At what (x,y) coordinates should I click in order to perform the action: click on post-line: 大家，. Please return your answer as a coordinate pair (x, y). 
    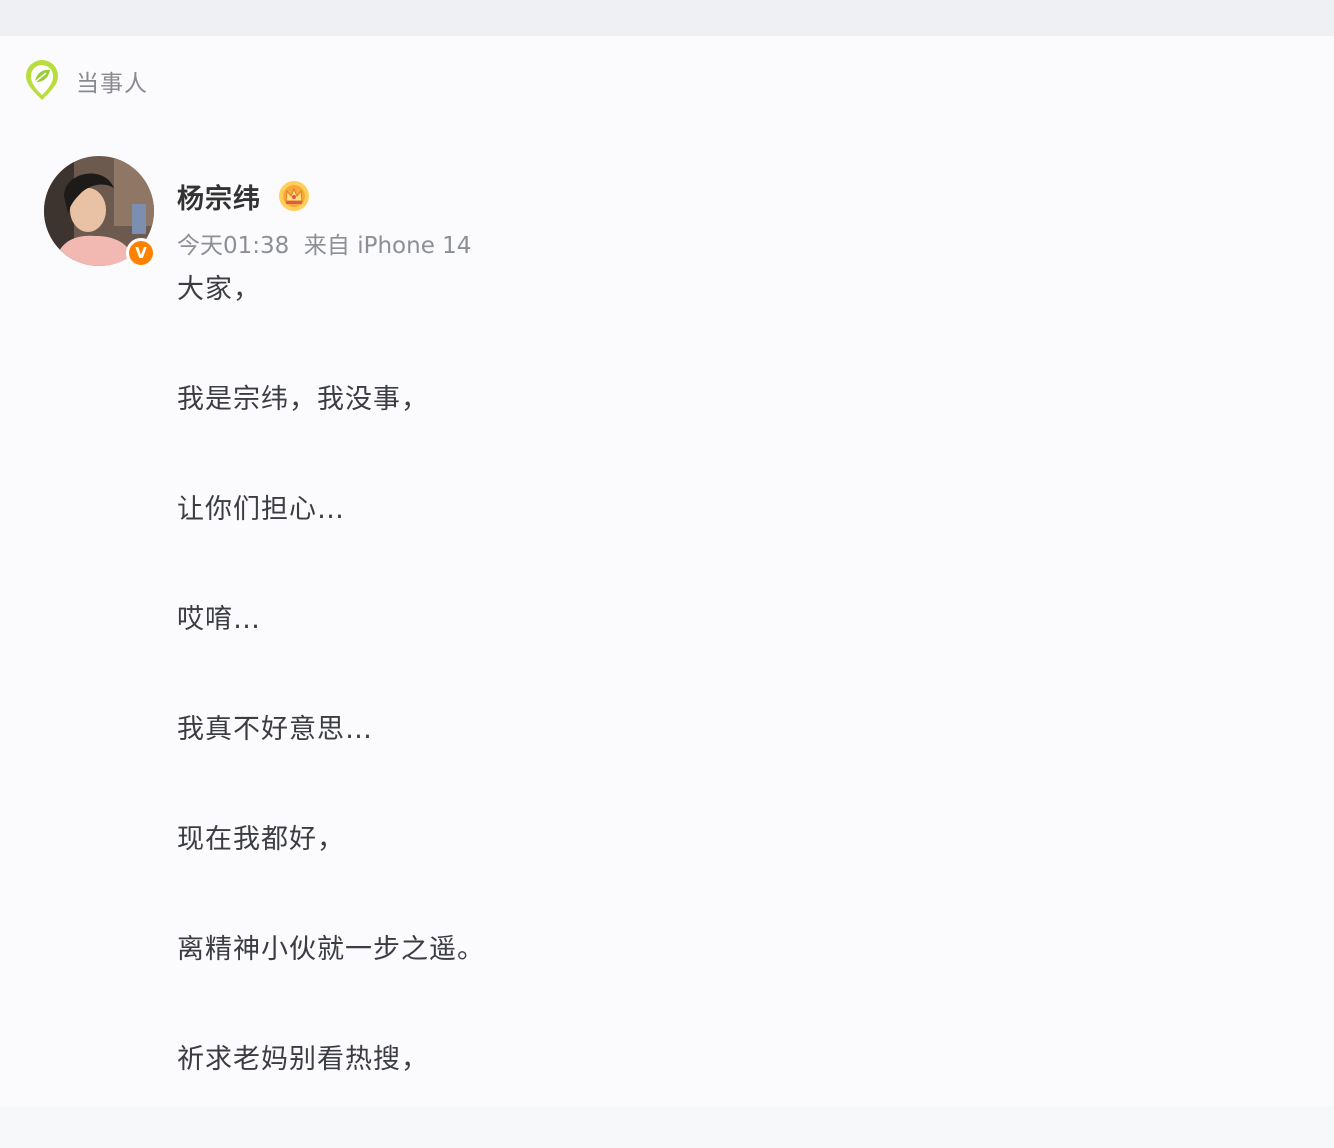
    Looking at the image, I should click on (219, 289).